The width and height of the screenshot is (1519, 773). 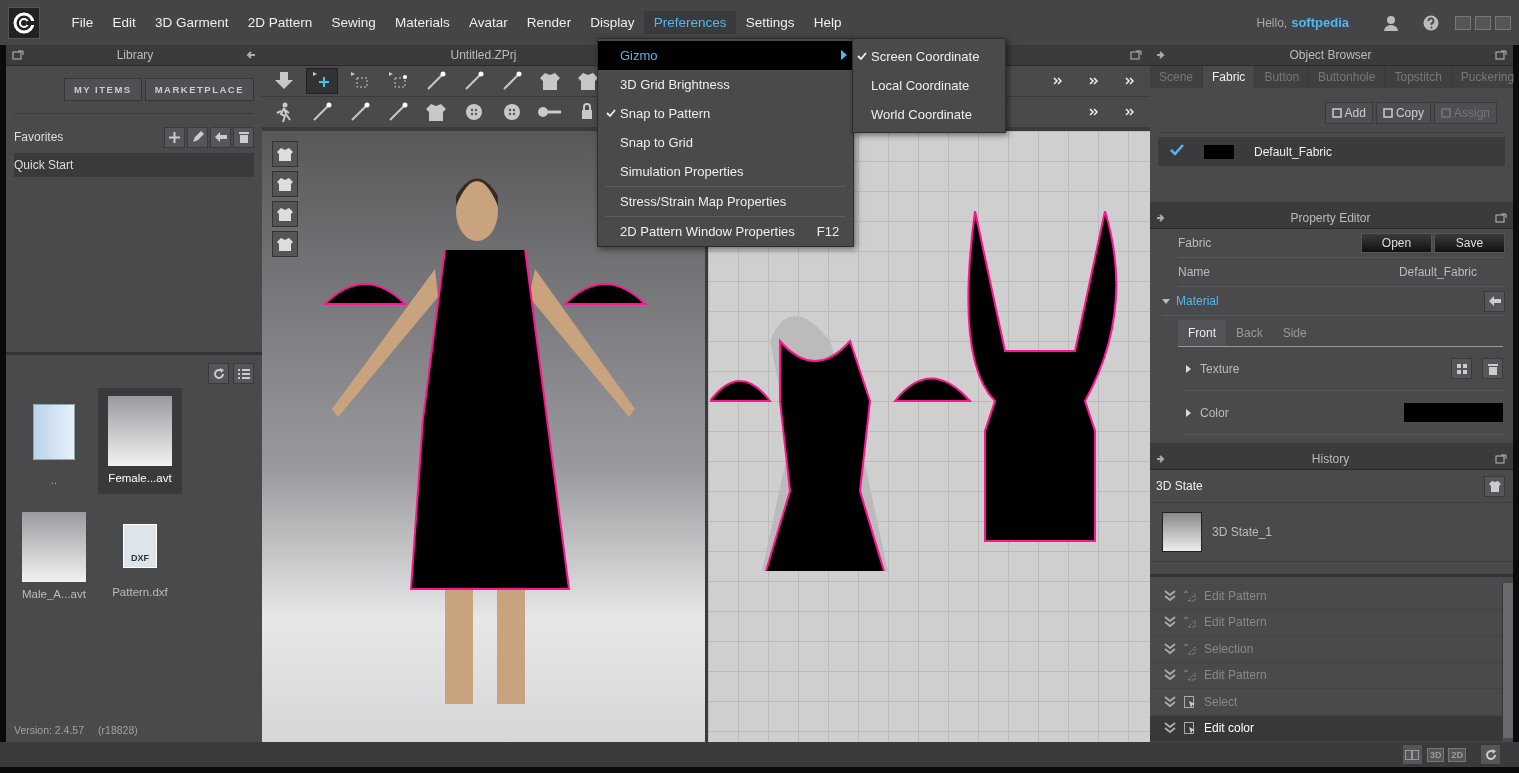 I want to click on pencil-icon, so click(x=197, y=137).